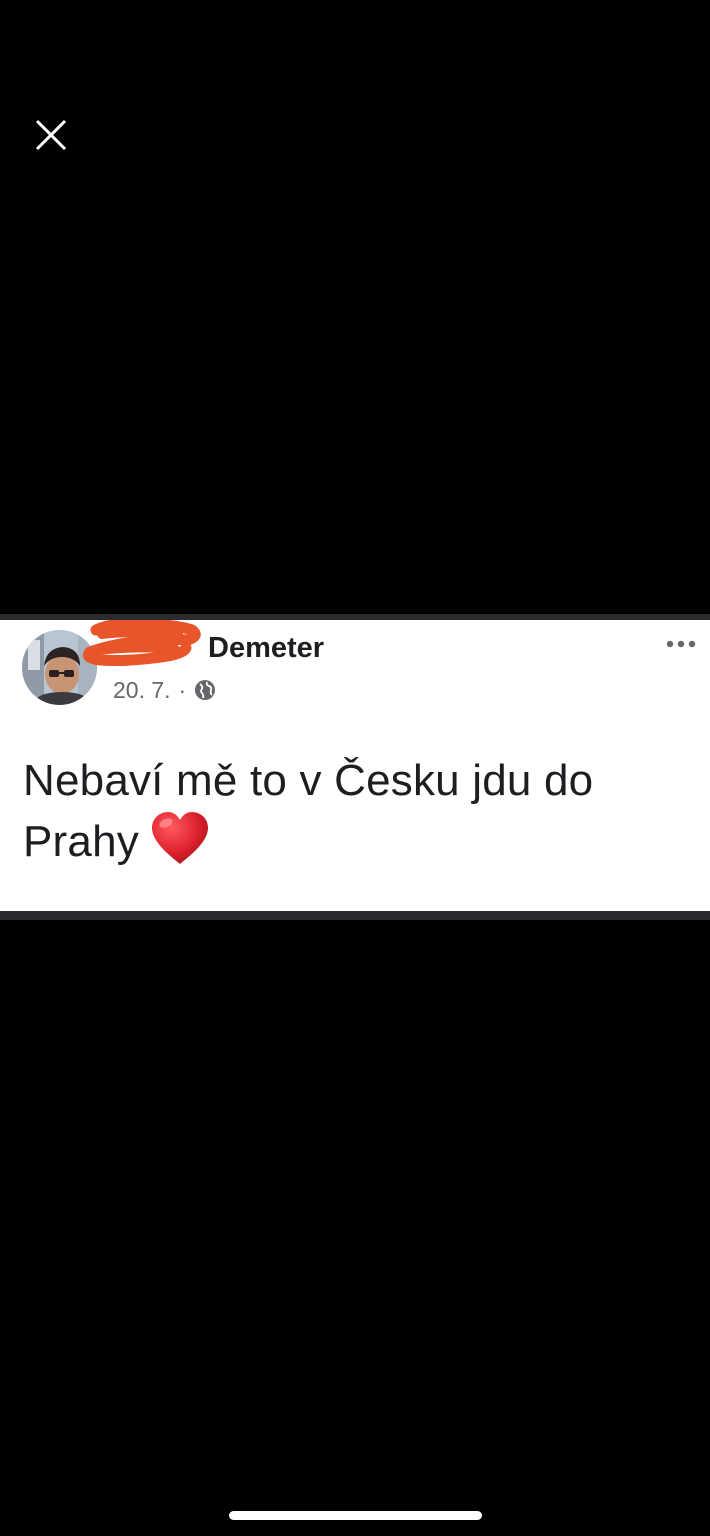 The height and width of the screenshot is (1536, 710). I want to click on author-name: Demeter, so click(266, 648).